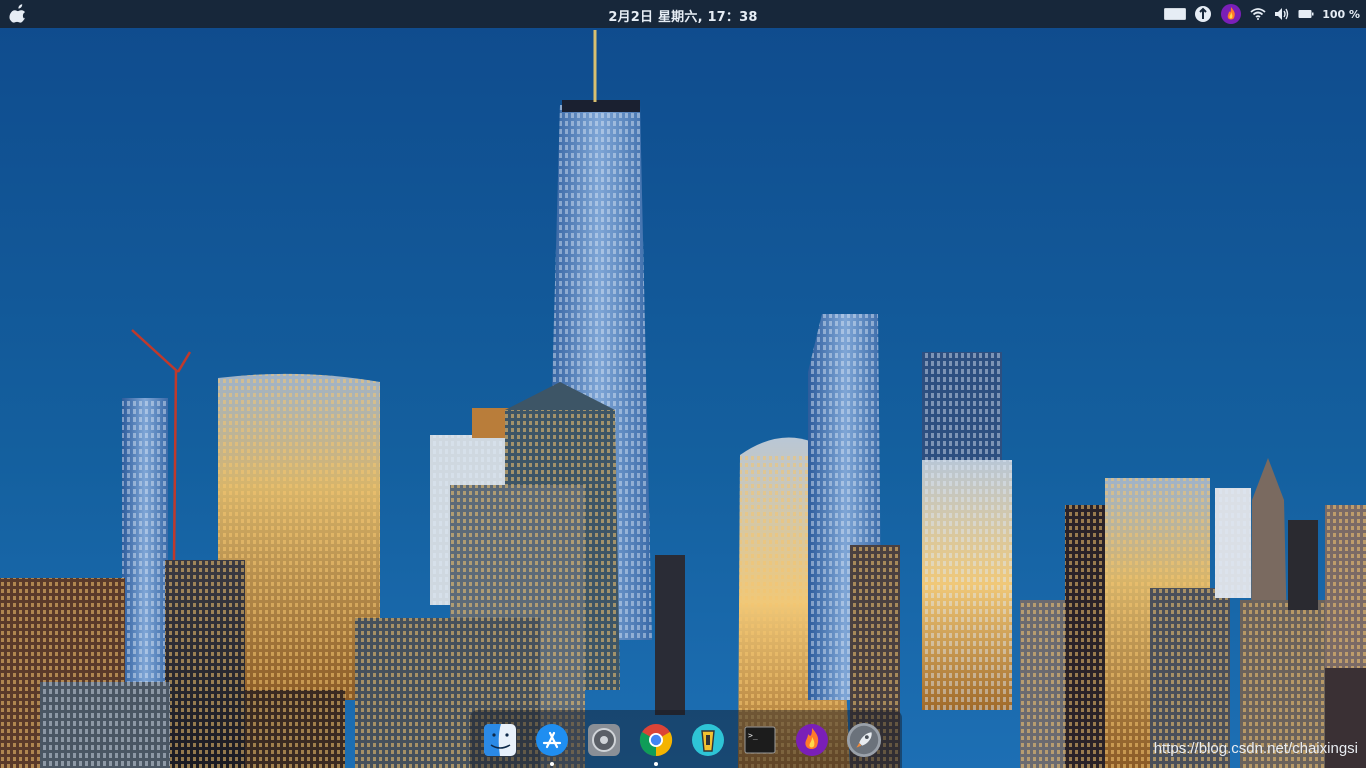 The height and width of the screenshot is (768, 1366). I want to click on dock-item-app-store, so click(552, 744).